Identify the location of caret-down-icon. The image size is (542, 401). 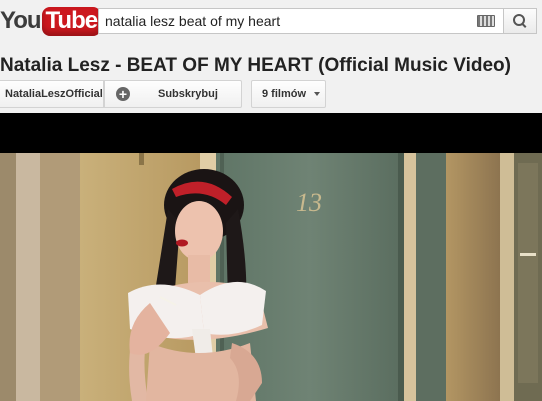
(317, 94).